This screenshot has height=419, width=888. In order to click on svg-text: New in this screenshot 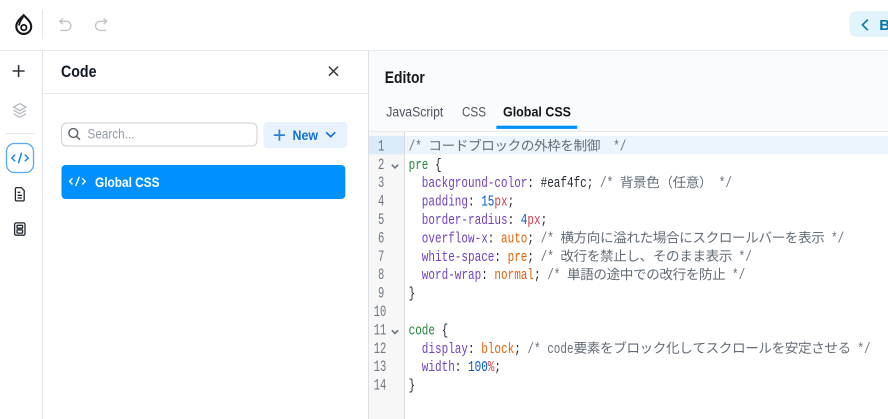, I will do `click(306, 135)`.